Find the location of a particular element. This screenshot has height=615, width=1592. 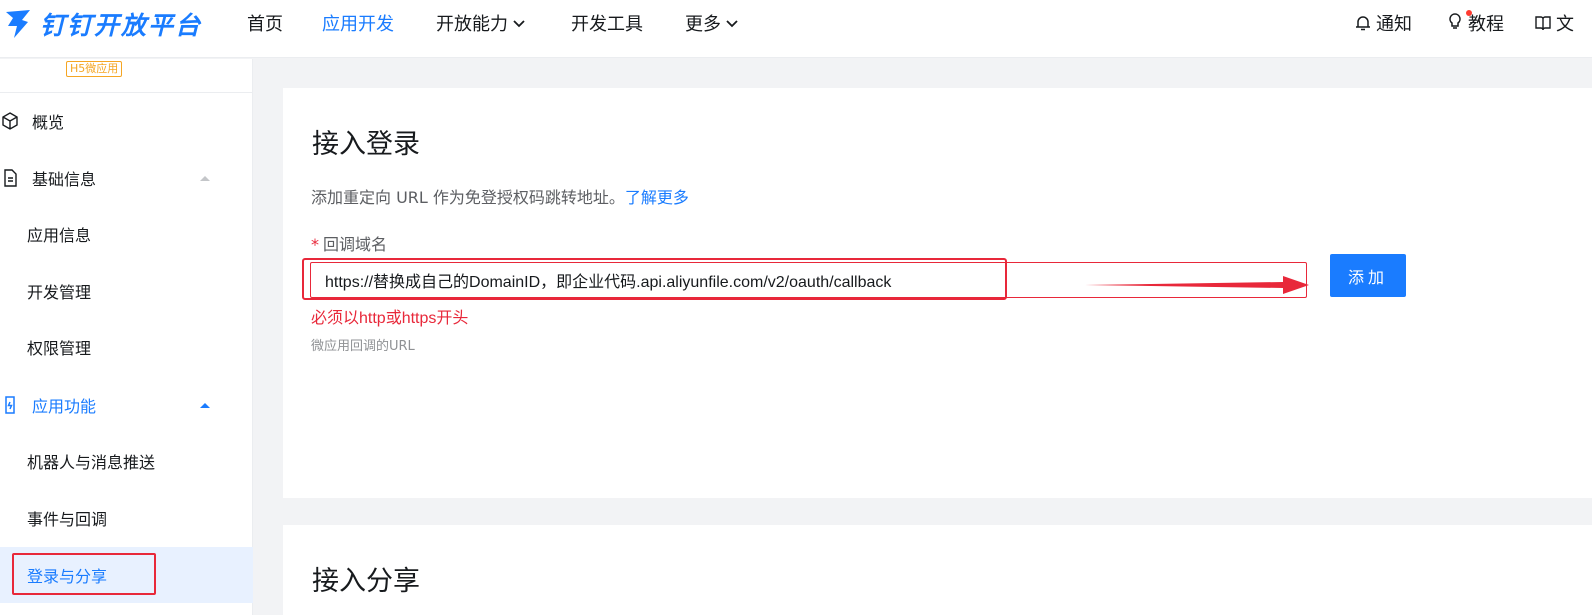

learn-more-link: 了解更多 is located at coordinates (657, 197).